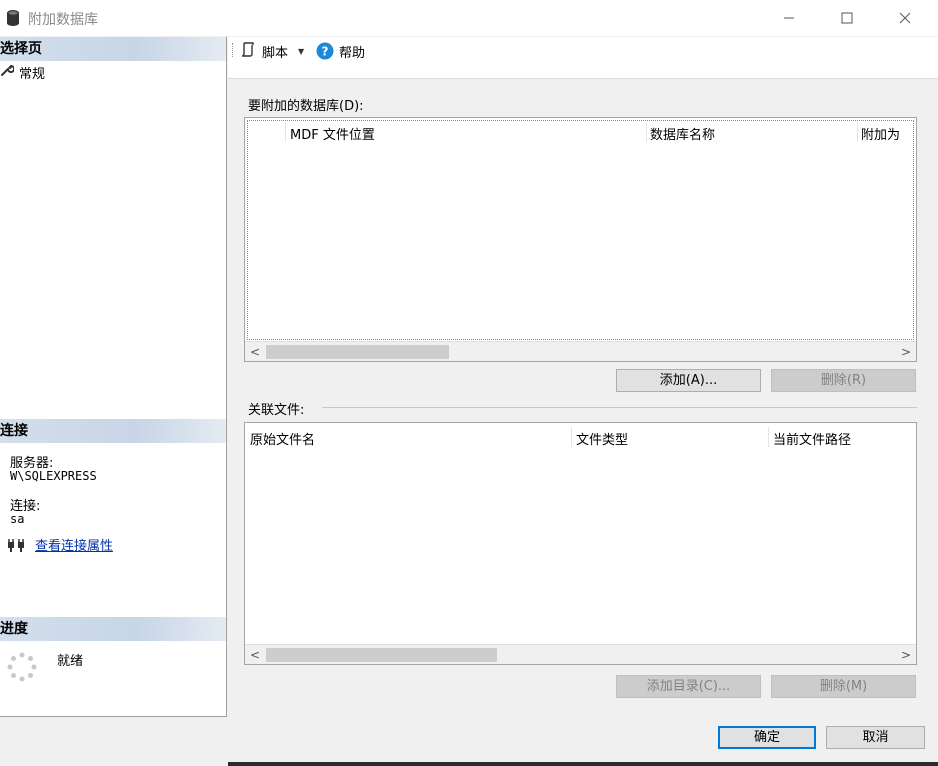 Image resolution: width=938 pixels, height=766 pixels. What do you see at coordinates (875, 737) in the screenshot?
I see `cancel-button: 取消` at bounding box center [875, 737].